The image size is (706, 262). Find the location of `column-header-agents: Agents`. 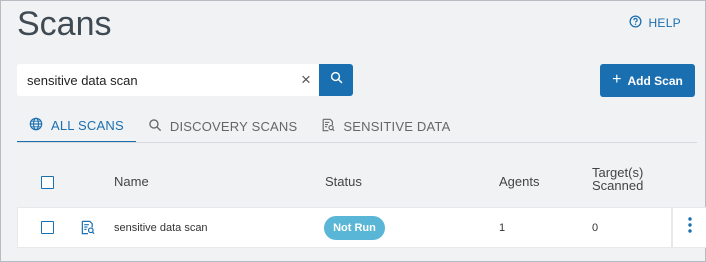

column-header-agents: Agents is located at coordinates (519, 181).